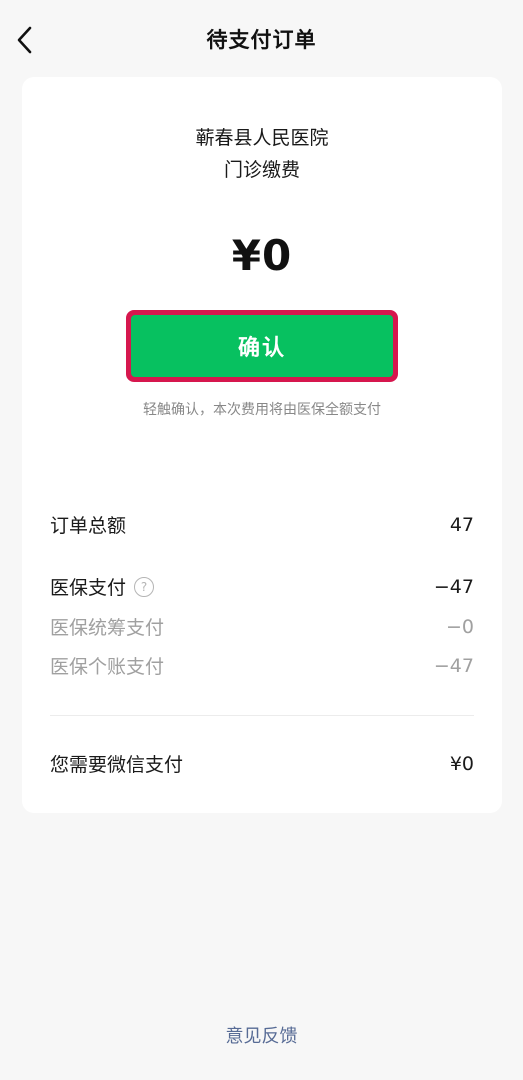  What do you see at coordinates (453, 586) in the screenshot?
I see `insurance-payment-value: −47` at bounding box center [453, 586].